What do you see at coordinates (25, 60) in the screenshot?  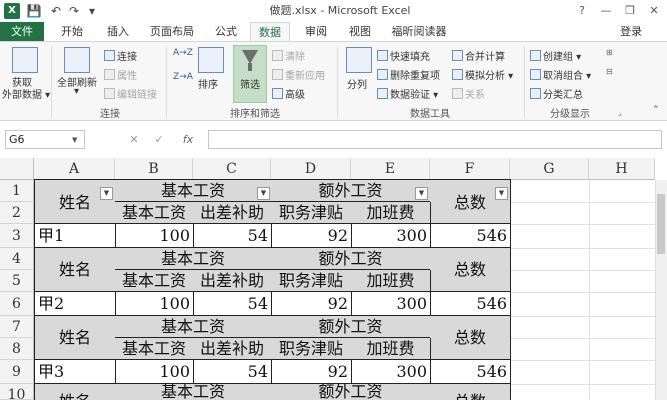 I see `get-external-data-icon` at bounding box center [25, 60].